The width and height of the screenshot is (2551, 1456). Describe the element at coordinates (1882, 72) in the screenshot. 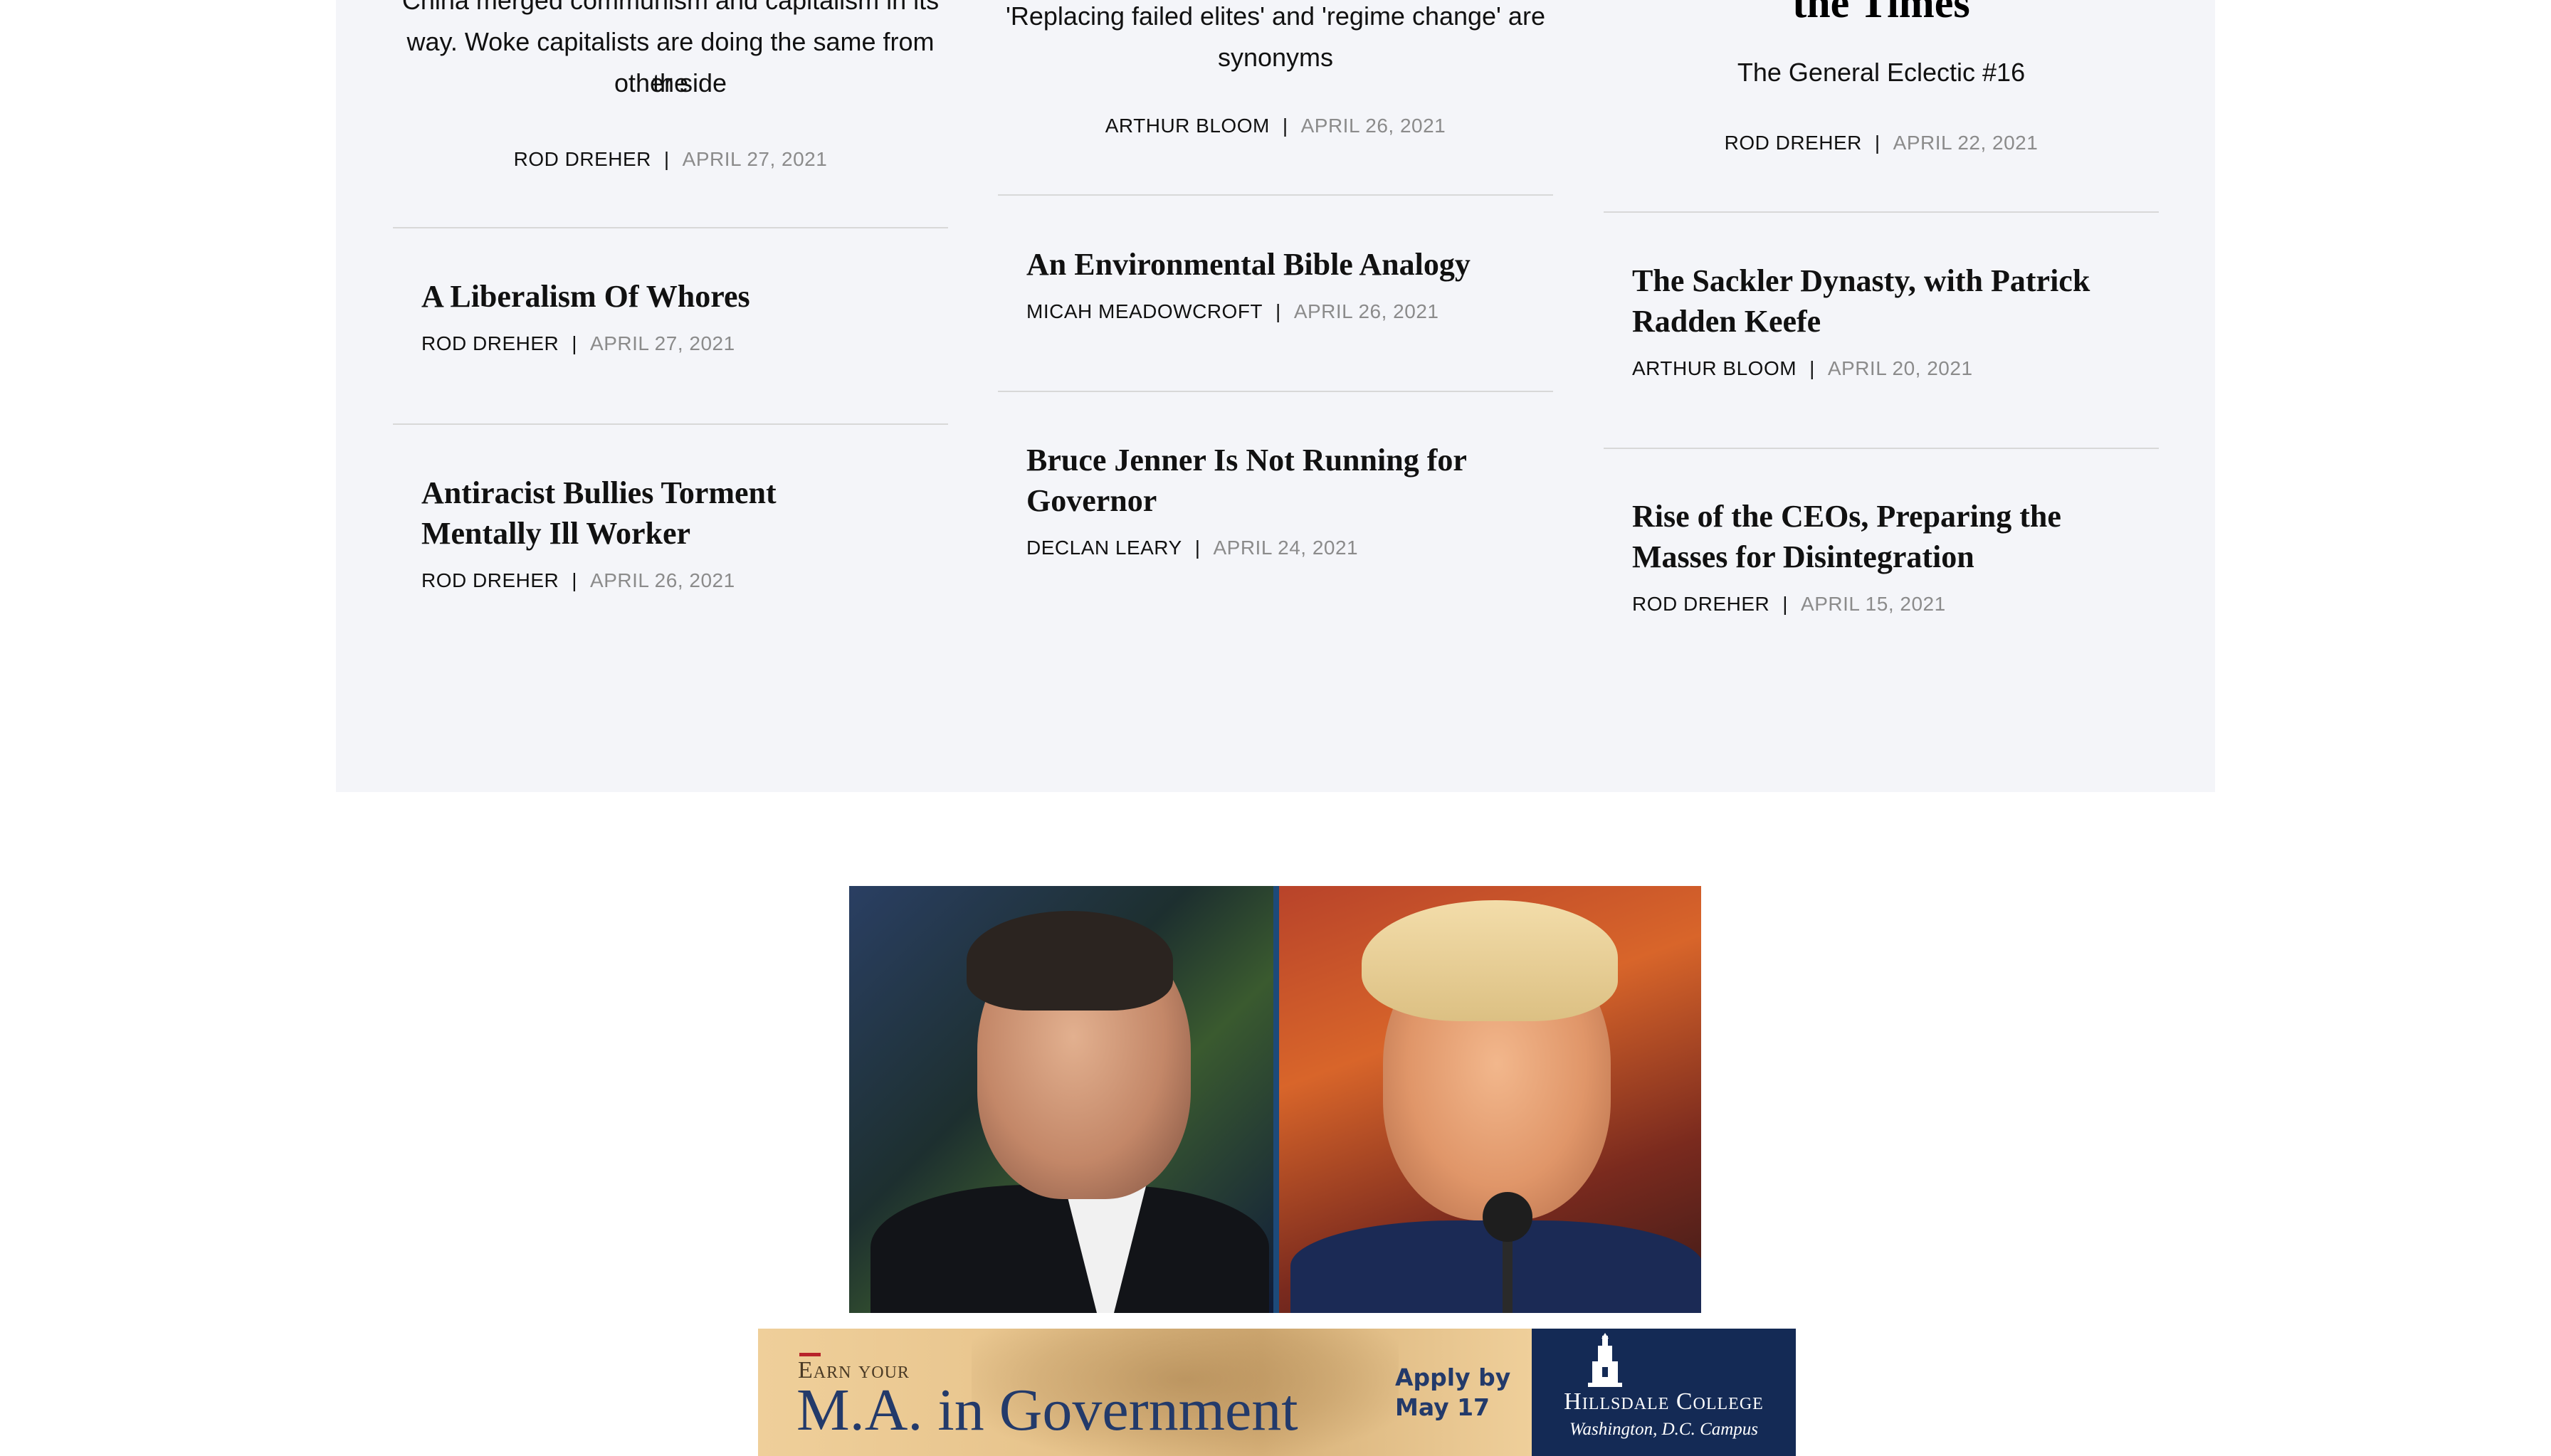

I see `lead-dek-line-1: The General Eclectic #16` at that location.